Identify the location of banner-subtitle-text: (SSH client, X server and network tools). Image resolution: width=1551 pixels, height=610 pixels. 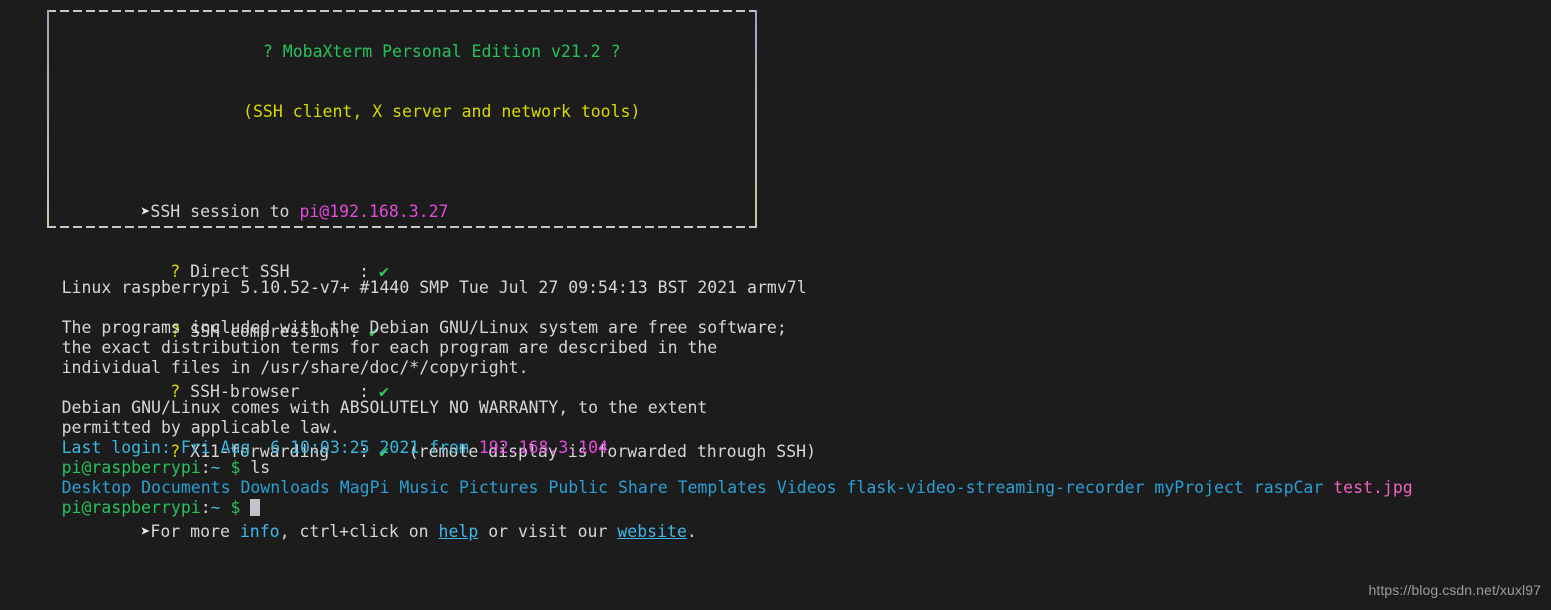
(442, 111).